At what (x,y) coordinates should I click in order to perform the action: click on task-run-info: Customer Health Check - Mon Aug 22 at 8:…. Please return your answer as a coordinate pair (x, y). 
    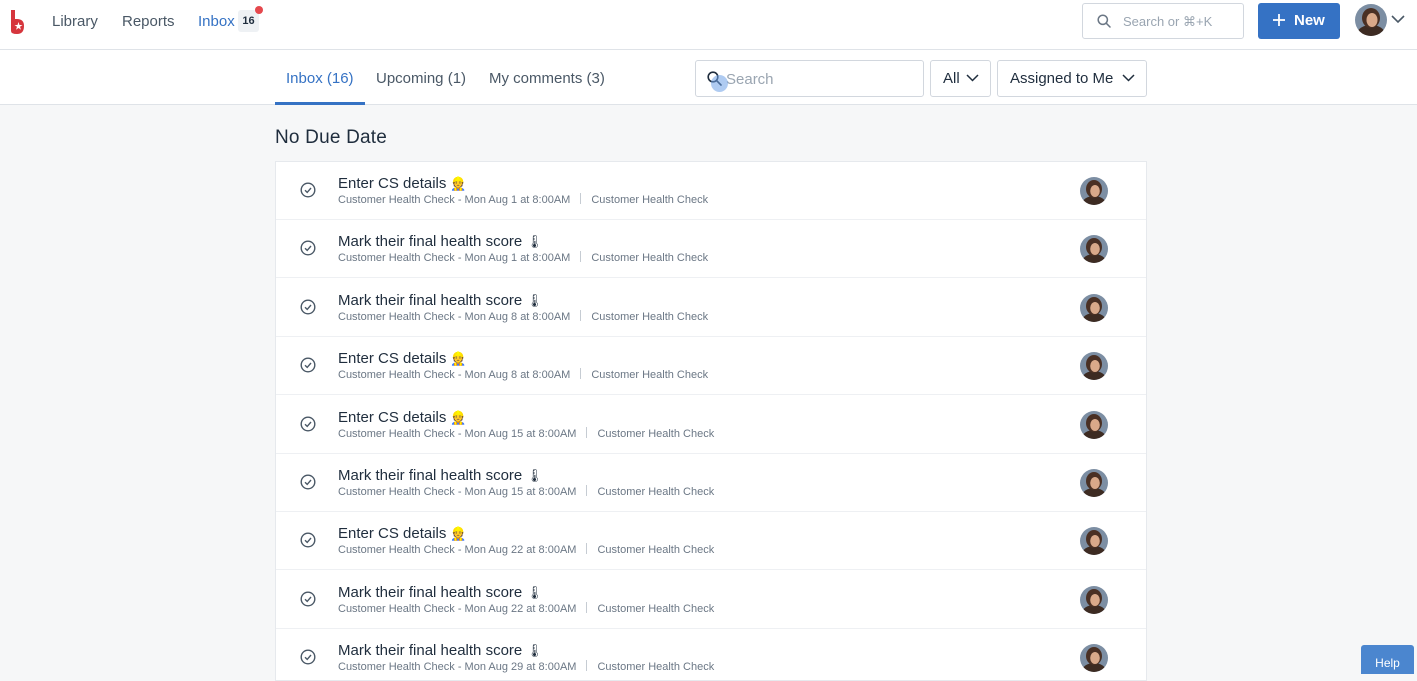
    Looking at the image, I should click on (457, 608).